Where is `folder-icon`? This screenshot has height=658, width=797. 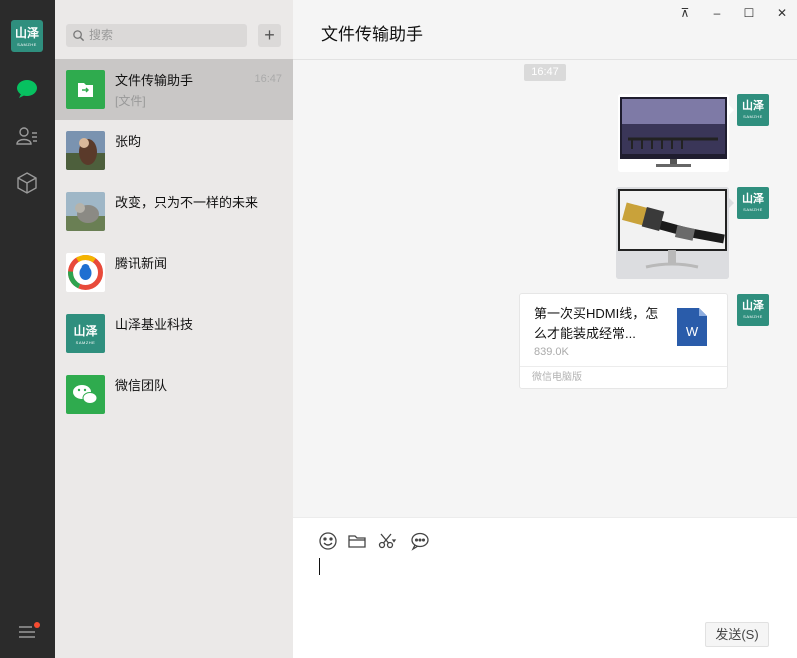
folder-icon is located at coordinates (357, 541).